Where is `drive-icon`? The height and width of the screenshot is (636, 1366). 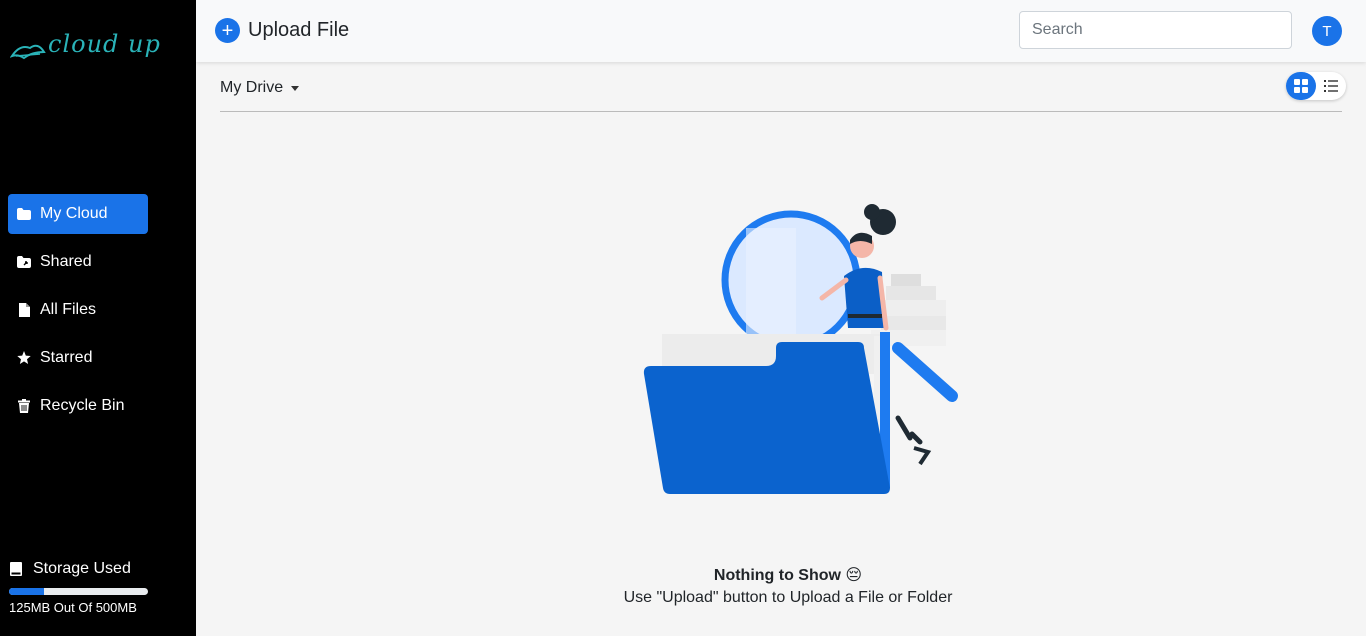 drive-icon is located at coordinates (16, 569).